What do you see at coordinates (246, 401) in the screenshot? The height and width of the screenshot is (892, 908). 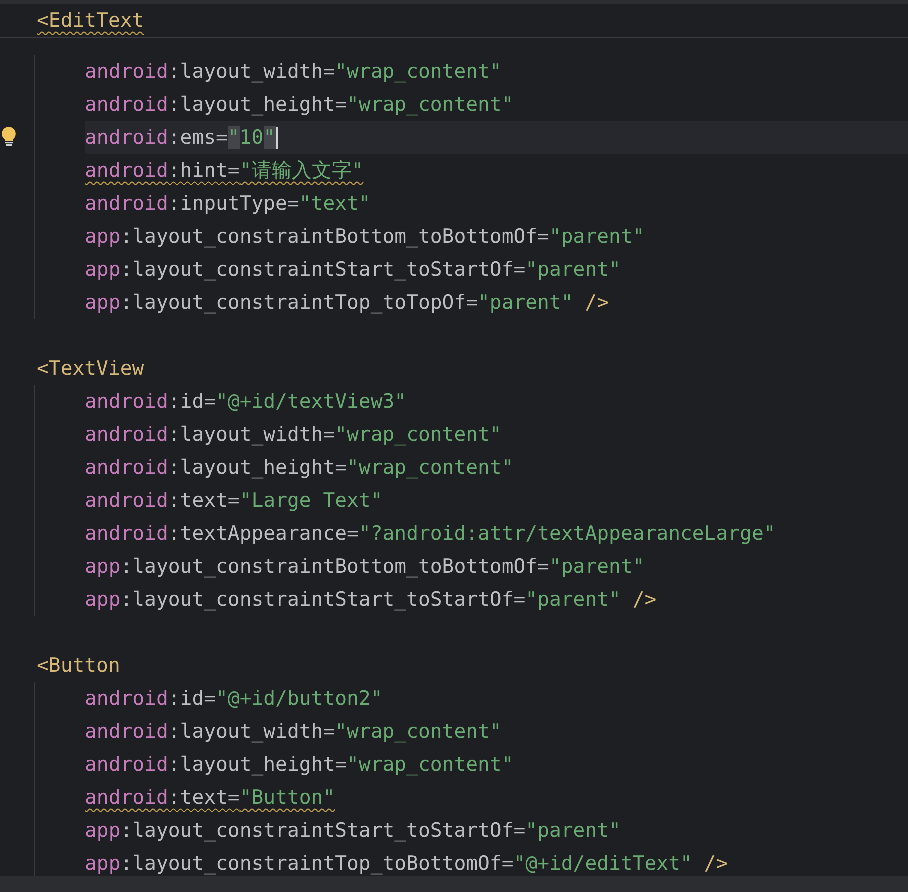 I see `code-line: android:id="@+id/textView3"` at bounding box center [246, 401].